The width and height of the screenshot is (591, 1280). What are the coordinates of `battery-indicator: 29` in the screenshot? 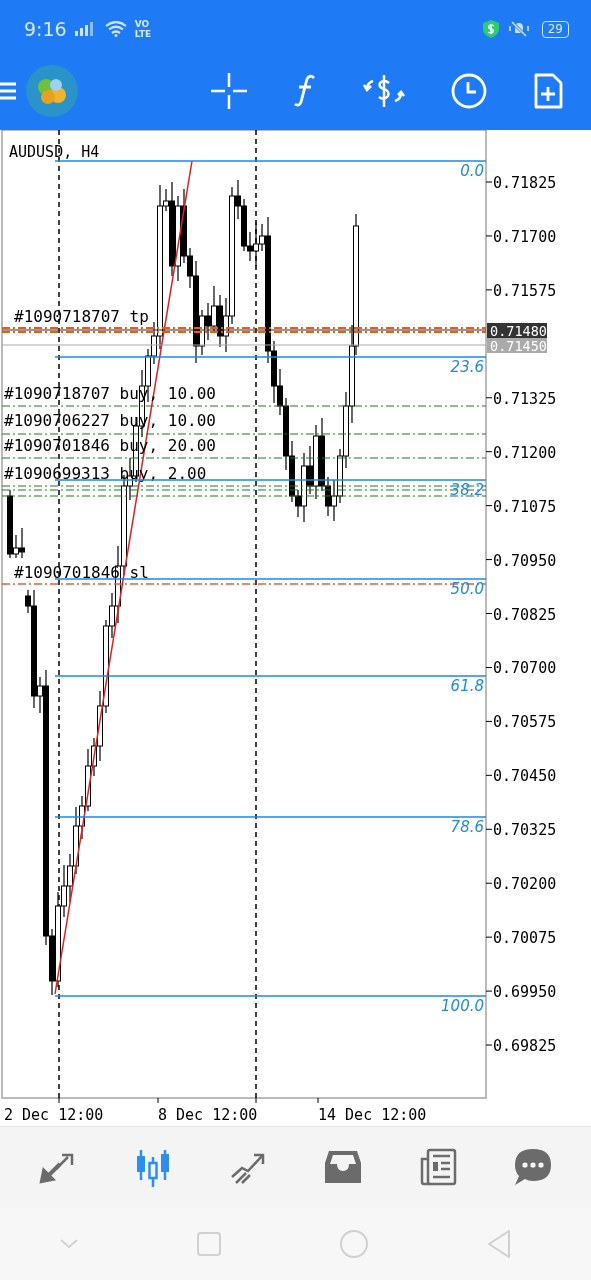 It's located at (555, 29).